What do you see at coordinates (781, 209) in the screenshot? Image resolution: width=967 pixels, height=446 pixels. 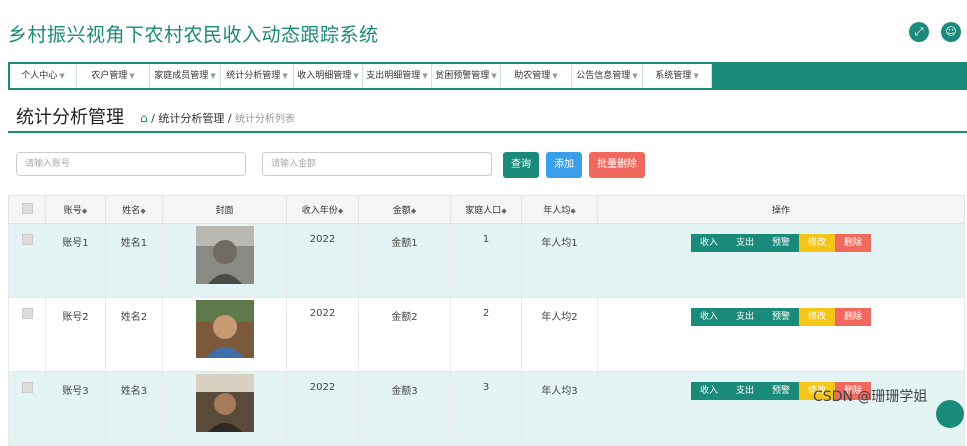 I see `col-actions: 操作` at bounding box center [781, 209].